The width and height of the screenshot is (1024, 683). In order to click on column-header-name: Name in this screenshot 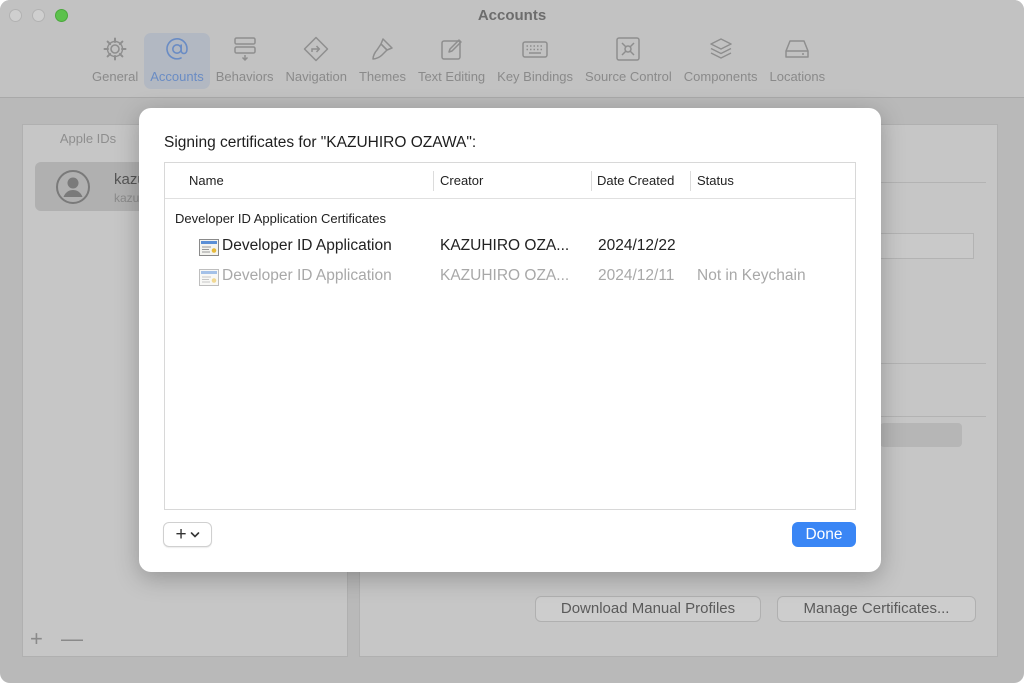, I will do `click(206, 180)`.